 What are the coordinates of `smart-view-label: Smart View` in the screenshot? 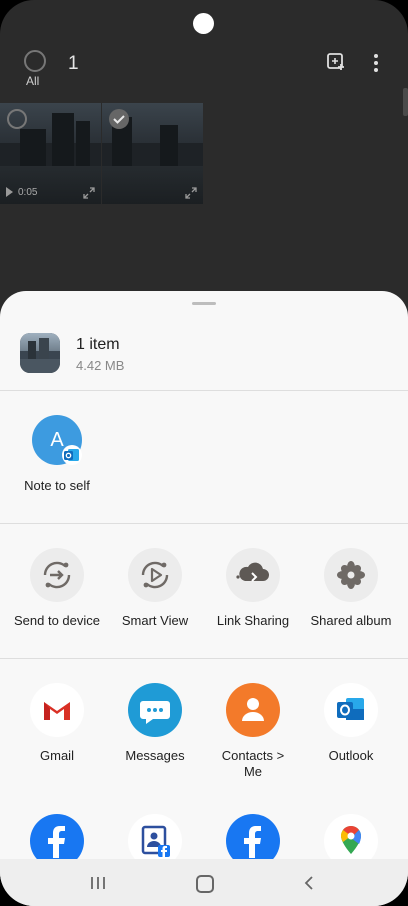 It's located at (155, 620).